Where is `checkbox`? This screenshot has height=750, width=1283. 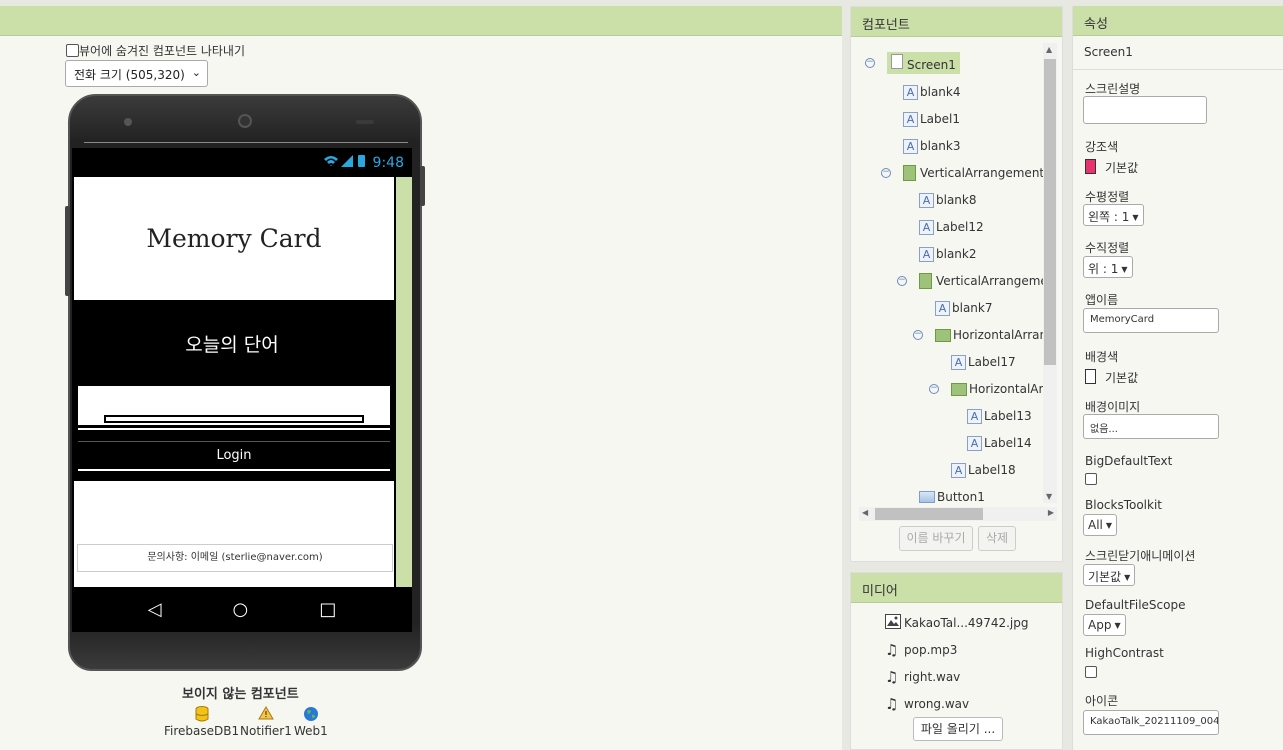
checkbox is located at coordinates (72, 50).